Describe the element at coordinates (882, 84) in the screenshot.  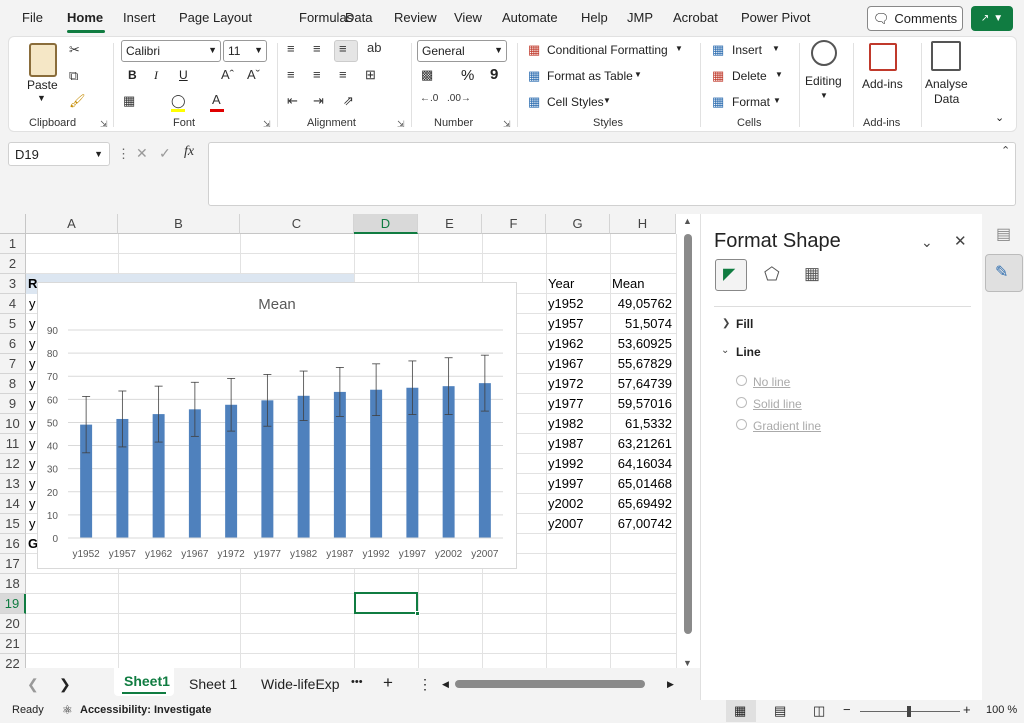
I see `add-ins-button: Add-ins` at that location.